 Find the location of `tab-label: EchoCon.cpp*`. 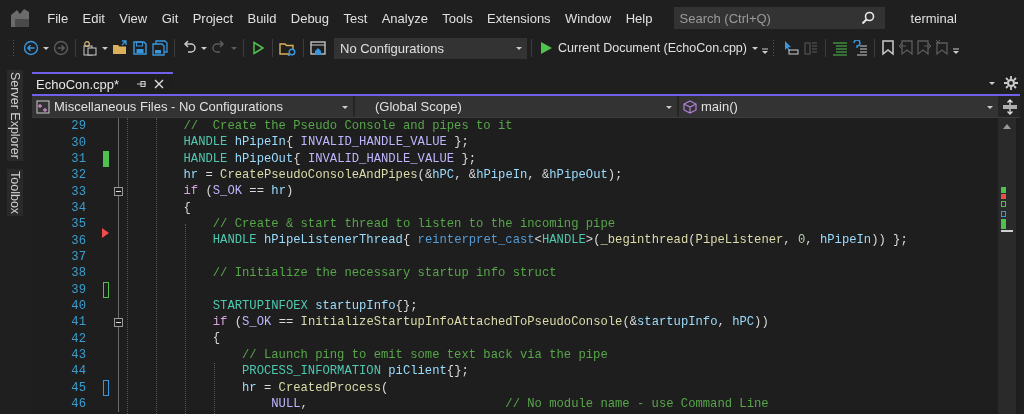

tab-label: EchoCon.cpp* is located at coordinates (78, 84).